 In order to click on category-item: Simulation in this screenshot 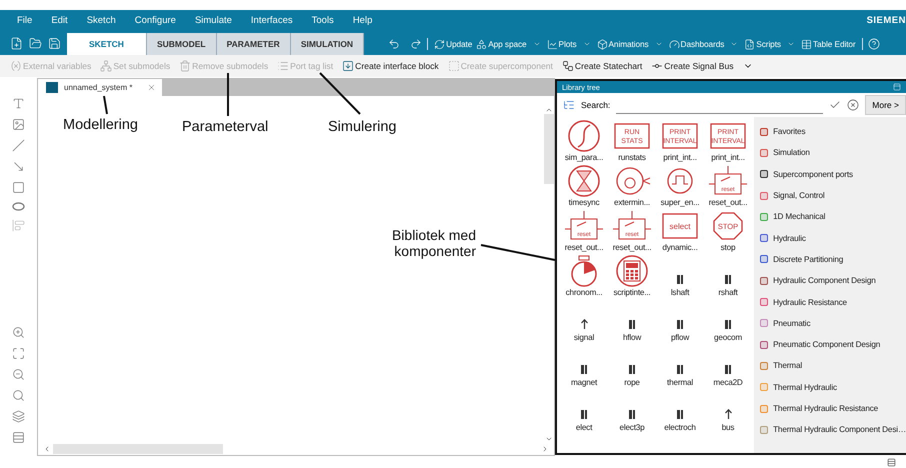, I will do `click(833, 153)`.